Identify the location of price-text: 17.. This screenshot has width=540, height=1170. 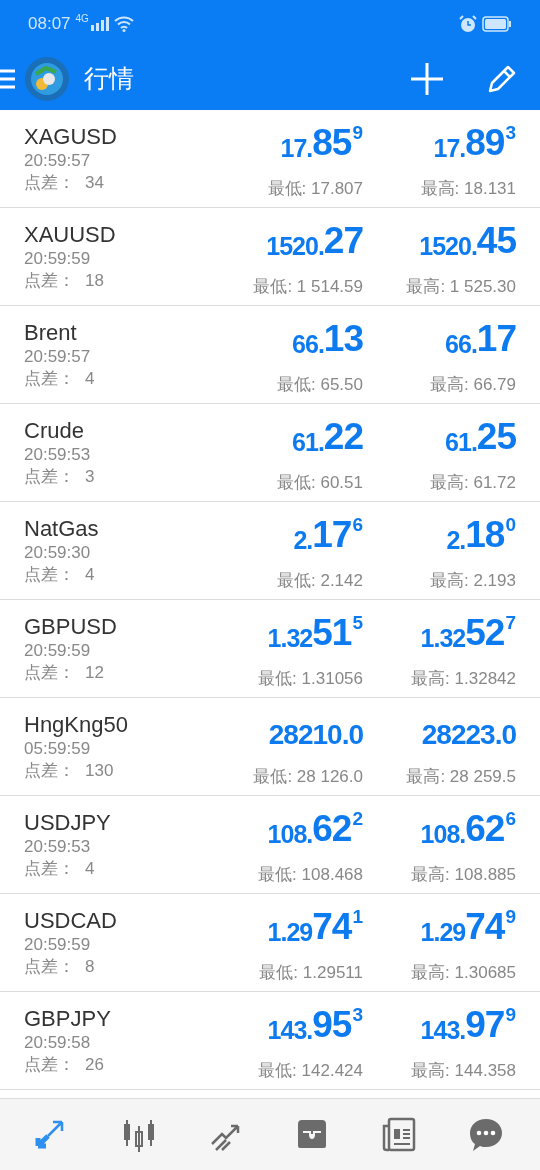
(449, 148).